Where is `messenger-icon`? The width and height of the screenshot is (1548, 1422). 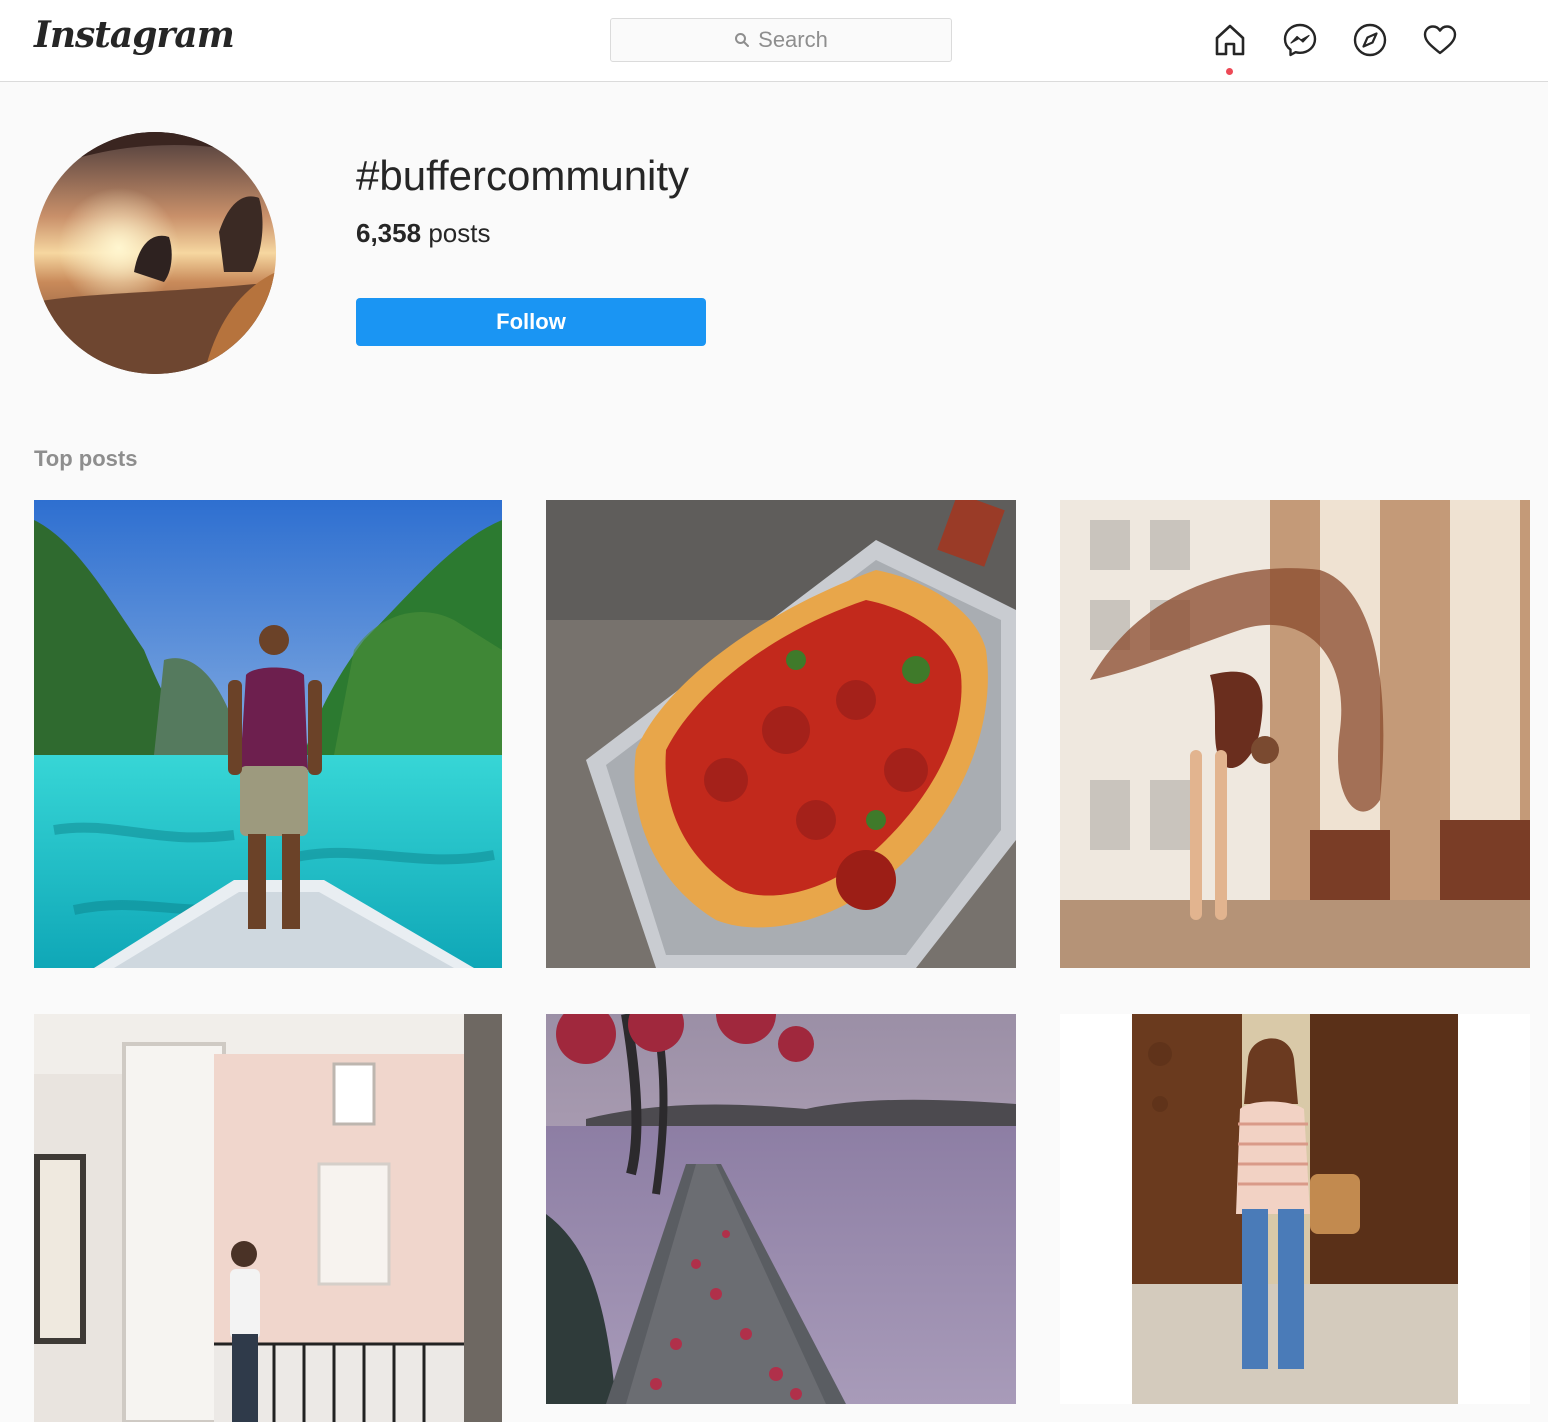 messenger-icon is located at coordinates (1300, 40).